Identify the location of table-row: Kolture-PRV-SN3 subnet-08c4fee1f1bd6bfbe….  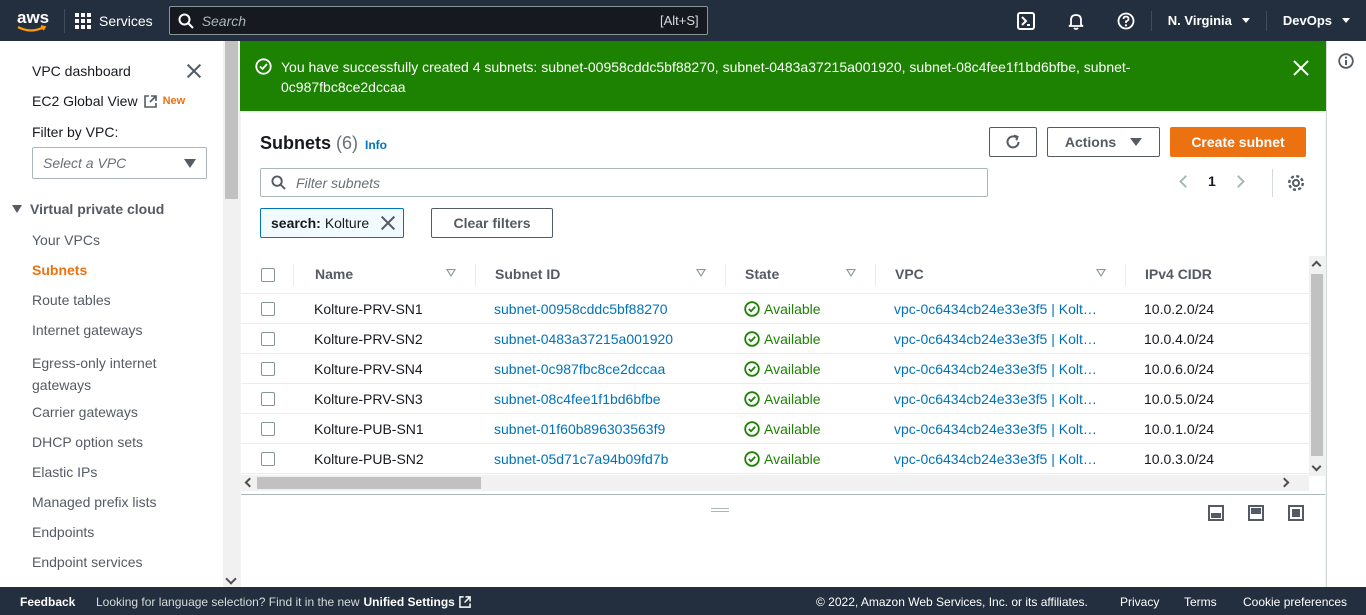
(775, 399).